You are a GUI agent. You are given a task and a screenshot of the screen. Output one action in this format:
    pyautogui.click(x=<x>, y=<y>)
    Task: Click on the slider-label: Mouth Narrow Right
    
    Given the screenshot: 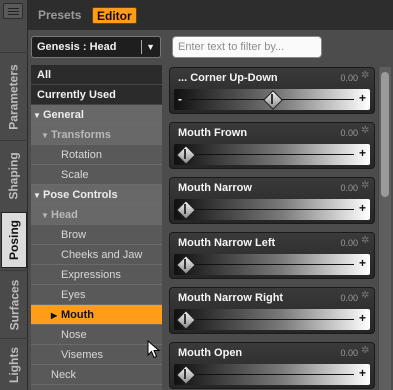 What is the action you would take?
    pyautogui.click(x=231, y=298)
    